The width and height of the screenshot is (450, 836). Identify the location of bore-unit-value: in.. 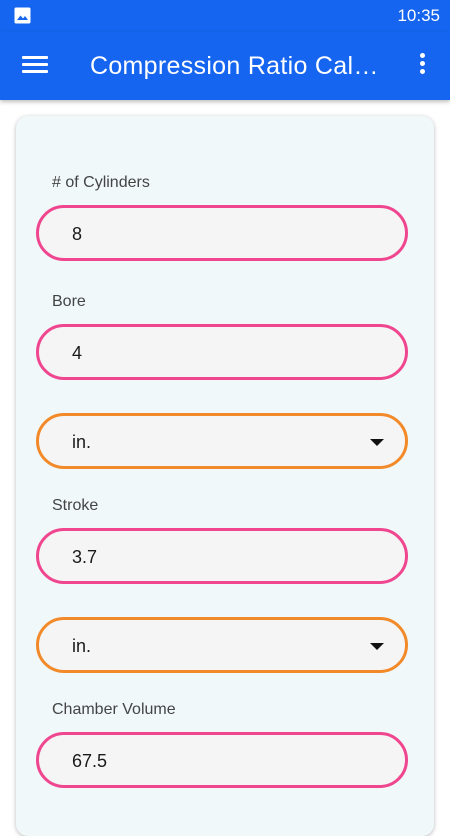
(82, 442).